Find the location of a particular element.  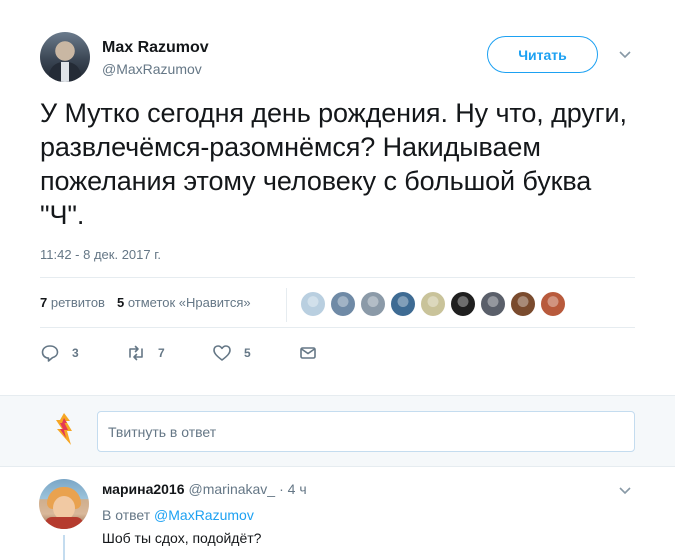

avatar-shirt is located at coordinates (65, 72).